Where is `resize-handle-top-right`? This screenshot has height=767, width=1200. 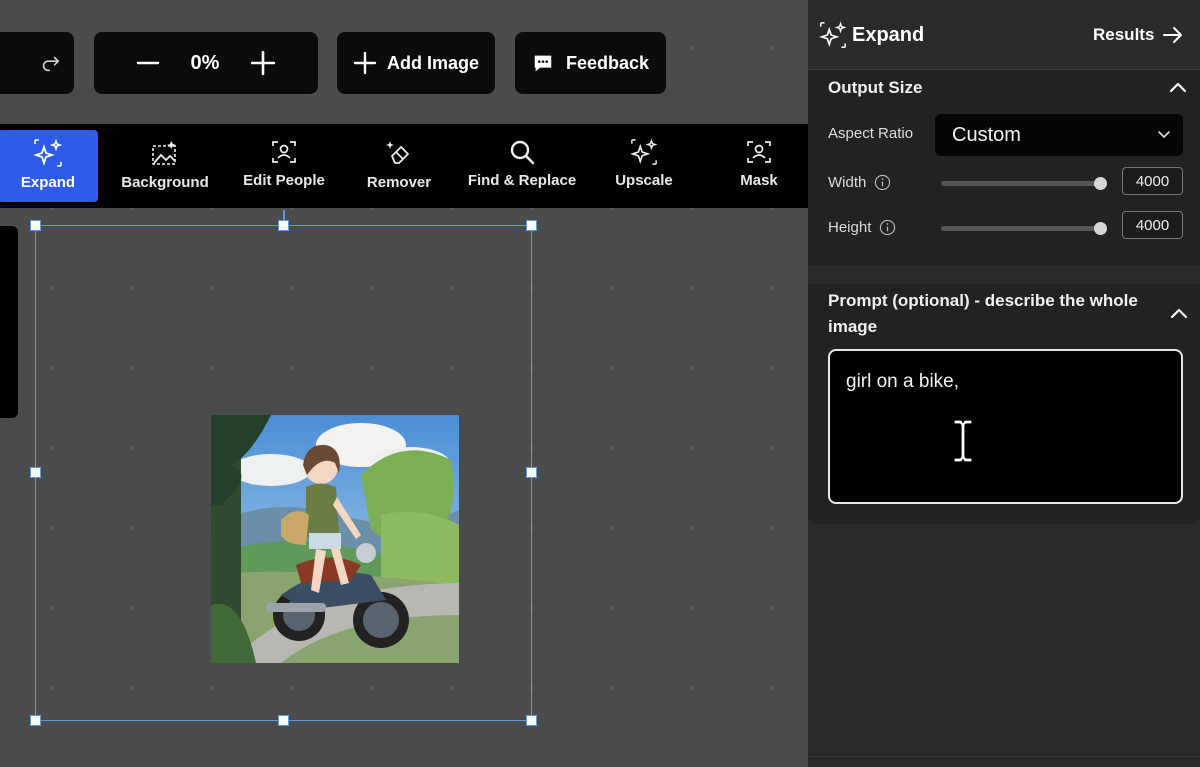
resize-handle-top-right is located at coordinates (531, 225).